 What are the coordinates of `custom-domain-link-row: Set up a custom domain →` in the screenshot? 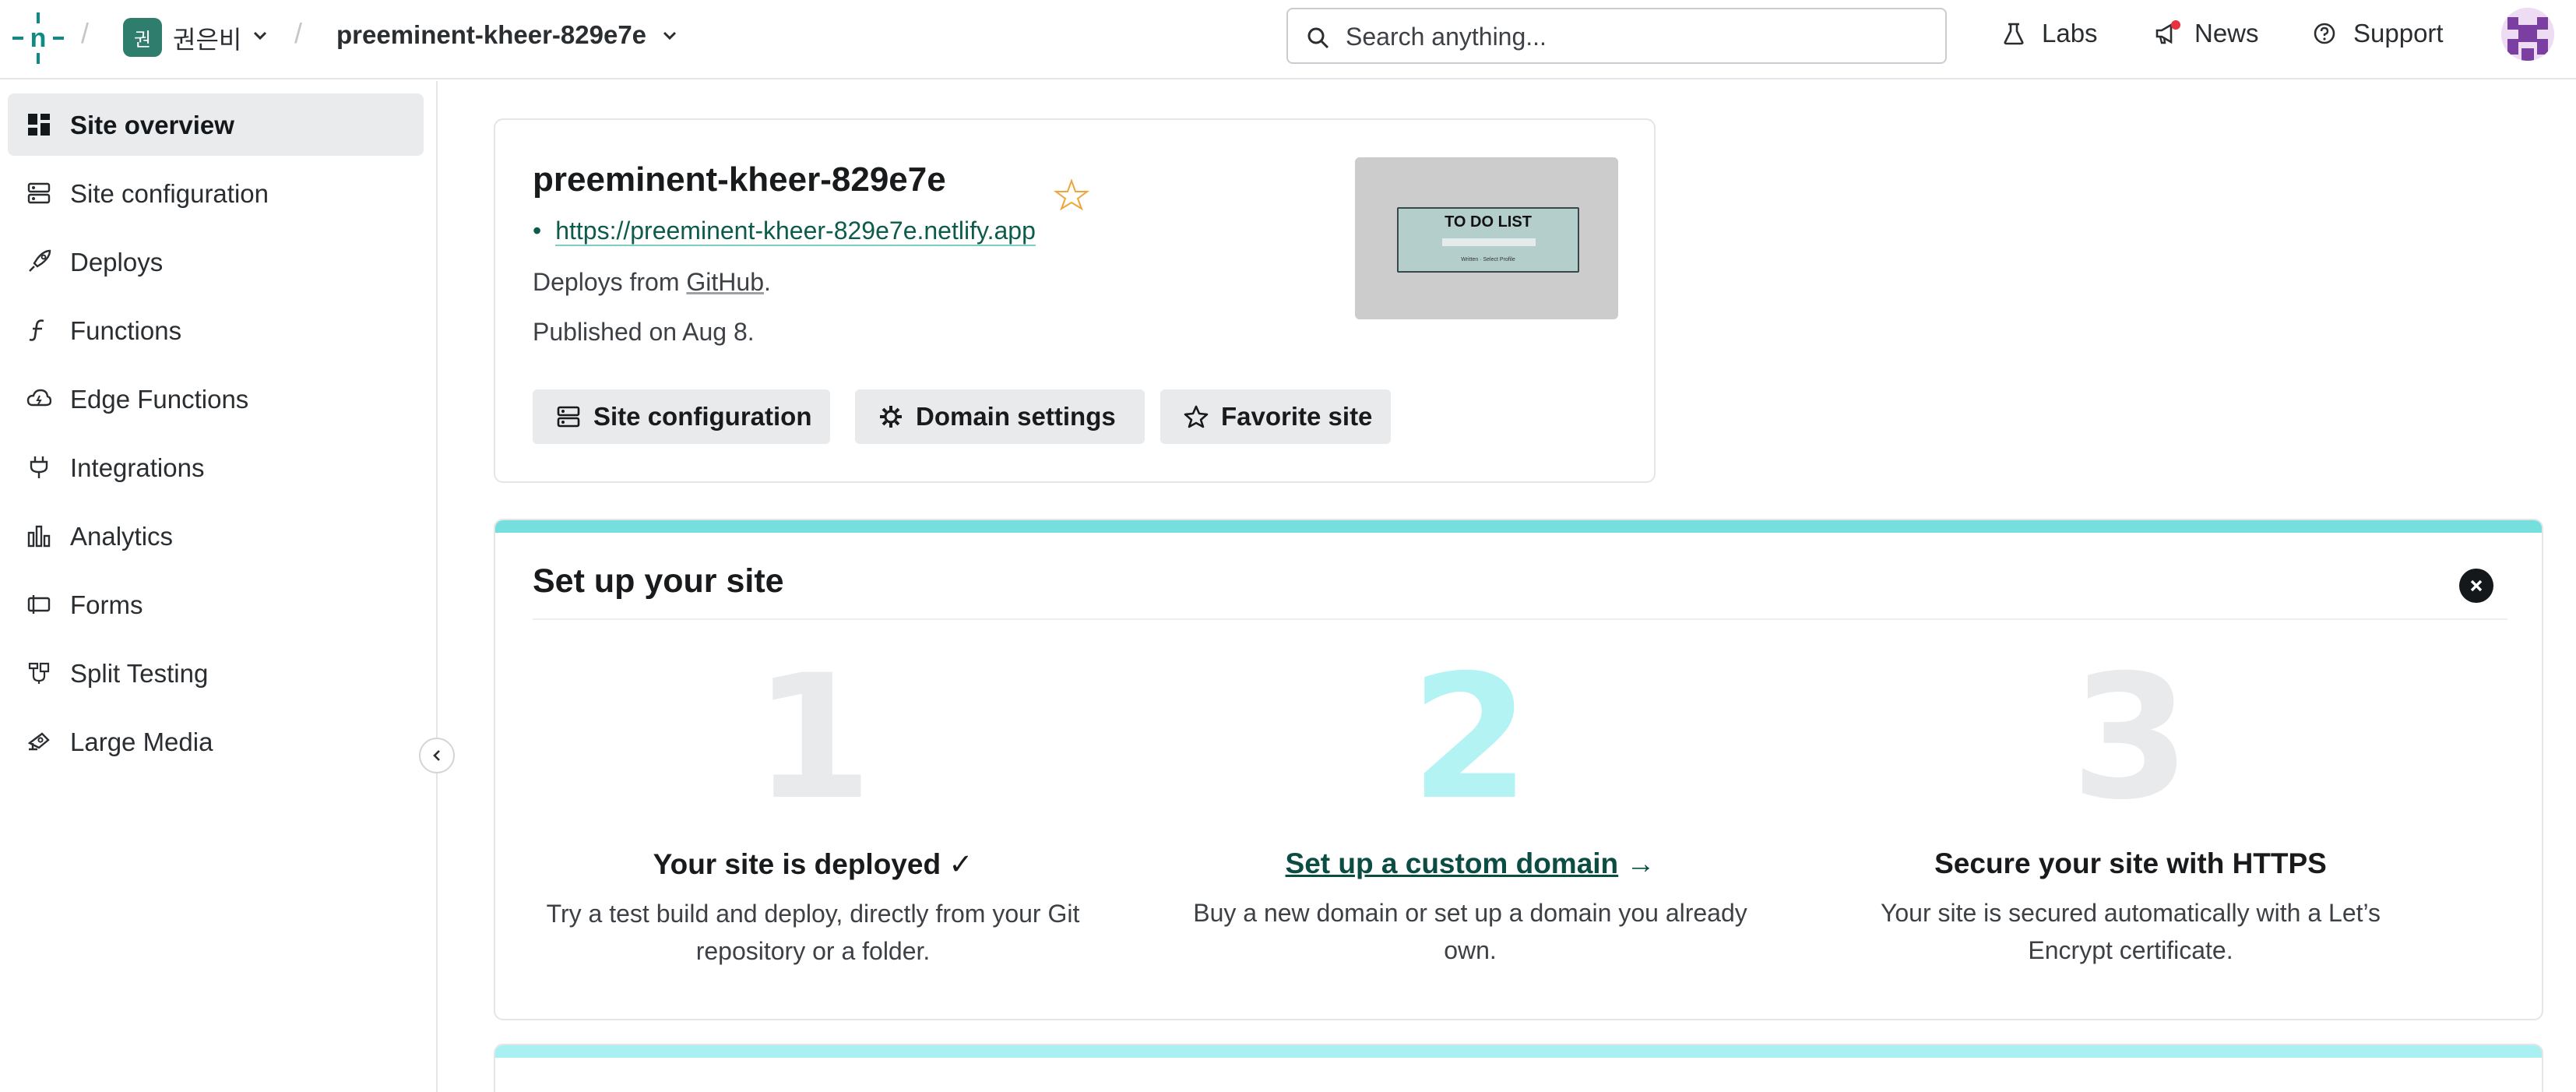 It's located at (1470, 864).